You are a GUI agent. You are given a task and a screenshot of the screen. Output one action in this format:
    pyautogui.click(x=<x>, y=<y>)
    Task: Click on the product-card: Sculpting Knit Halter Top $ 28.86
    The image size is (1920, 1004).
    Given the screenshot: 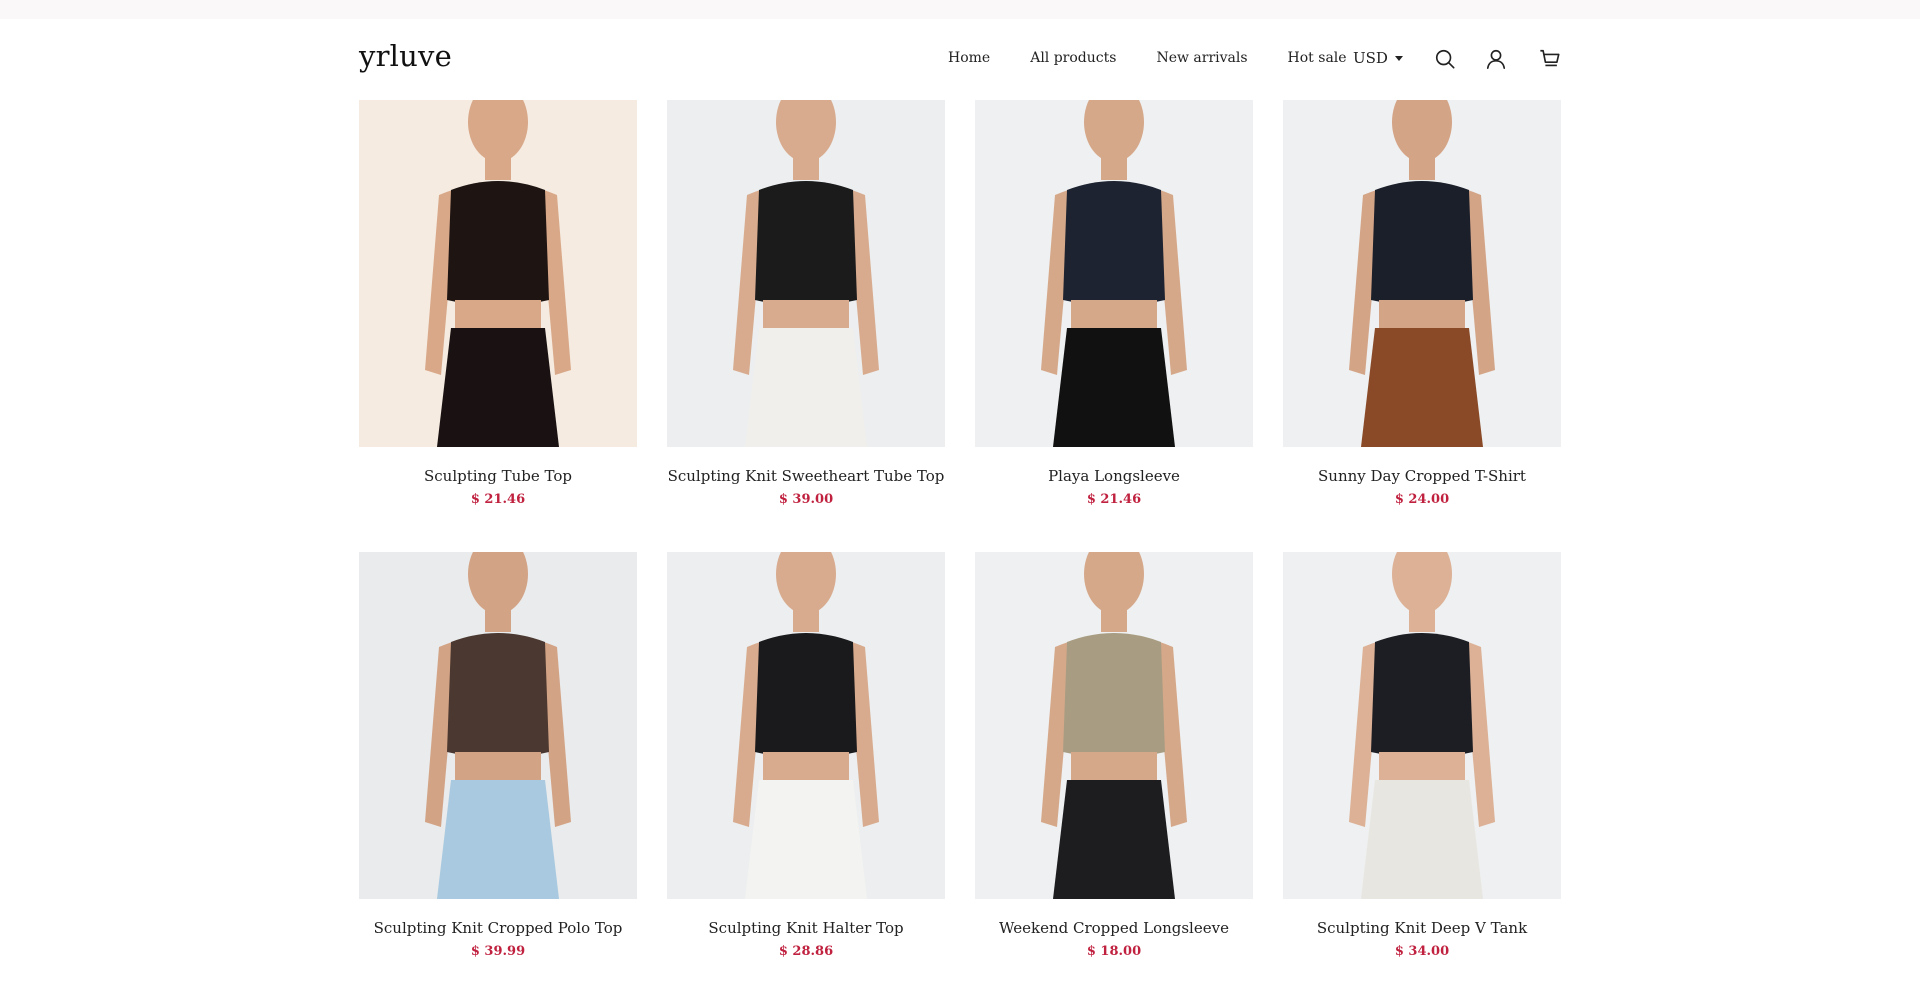 What is the action you would take?
    pyautogui.click(x=806, y=778)
    